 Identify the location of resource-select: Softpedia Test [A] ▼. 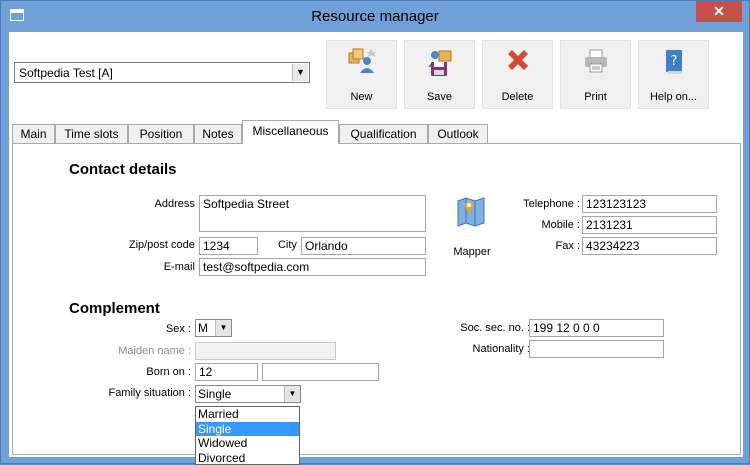
(162, 72).